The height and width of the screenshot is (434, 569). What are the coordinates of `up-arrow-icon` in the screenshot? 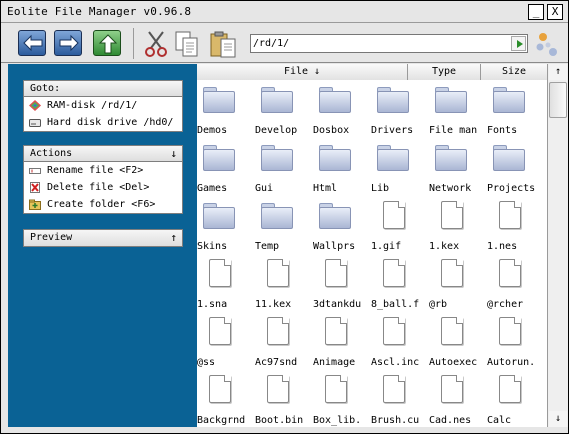 It's located at (108, 44).